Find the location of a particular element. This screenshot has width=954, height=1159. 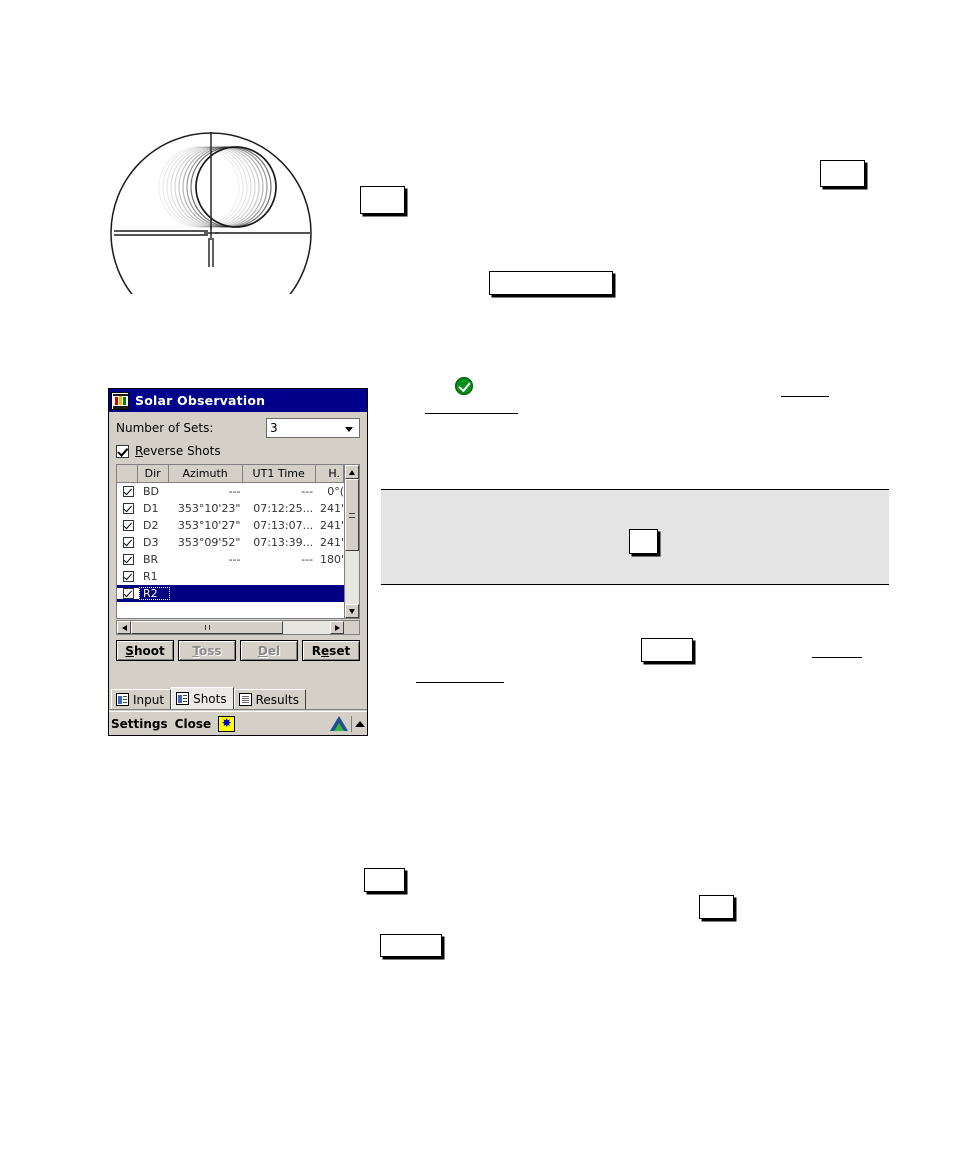

horizontal-scroll-track is located at coordinates (230, 627).